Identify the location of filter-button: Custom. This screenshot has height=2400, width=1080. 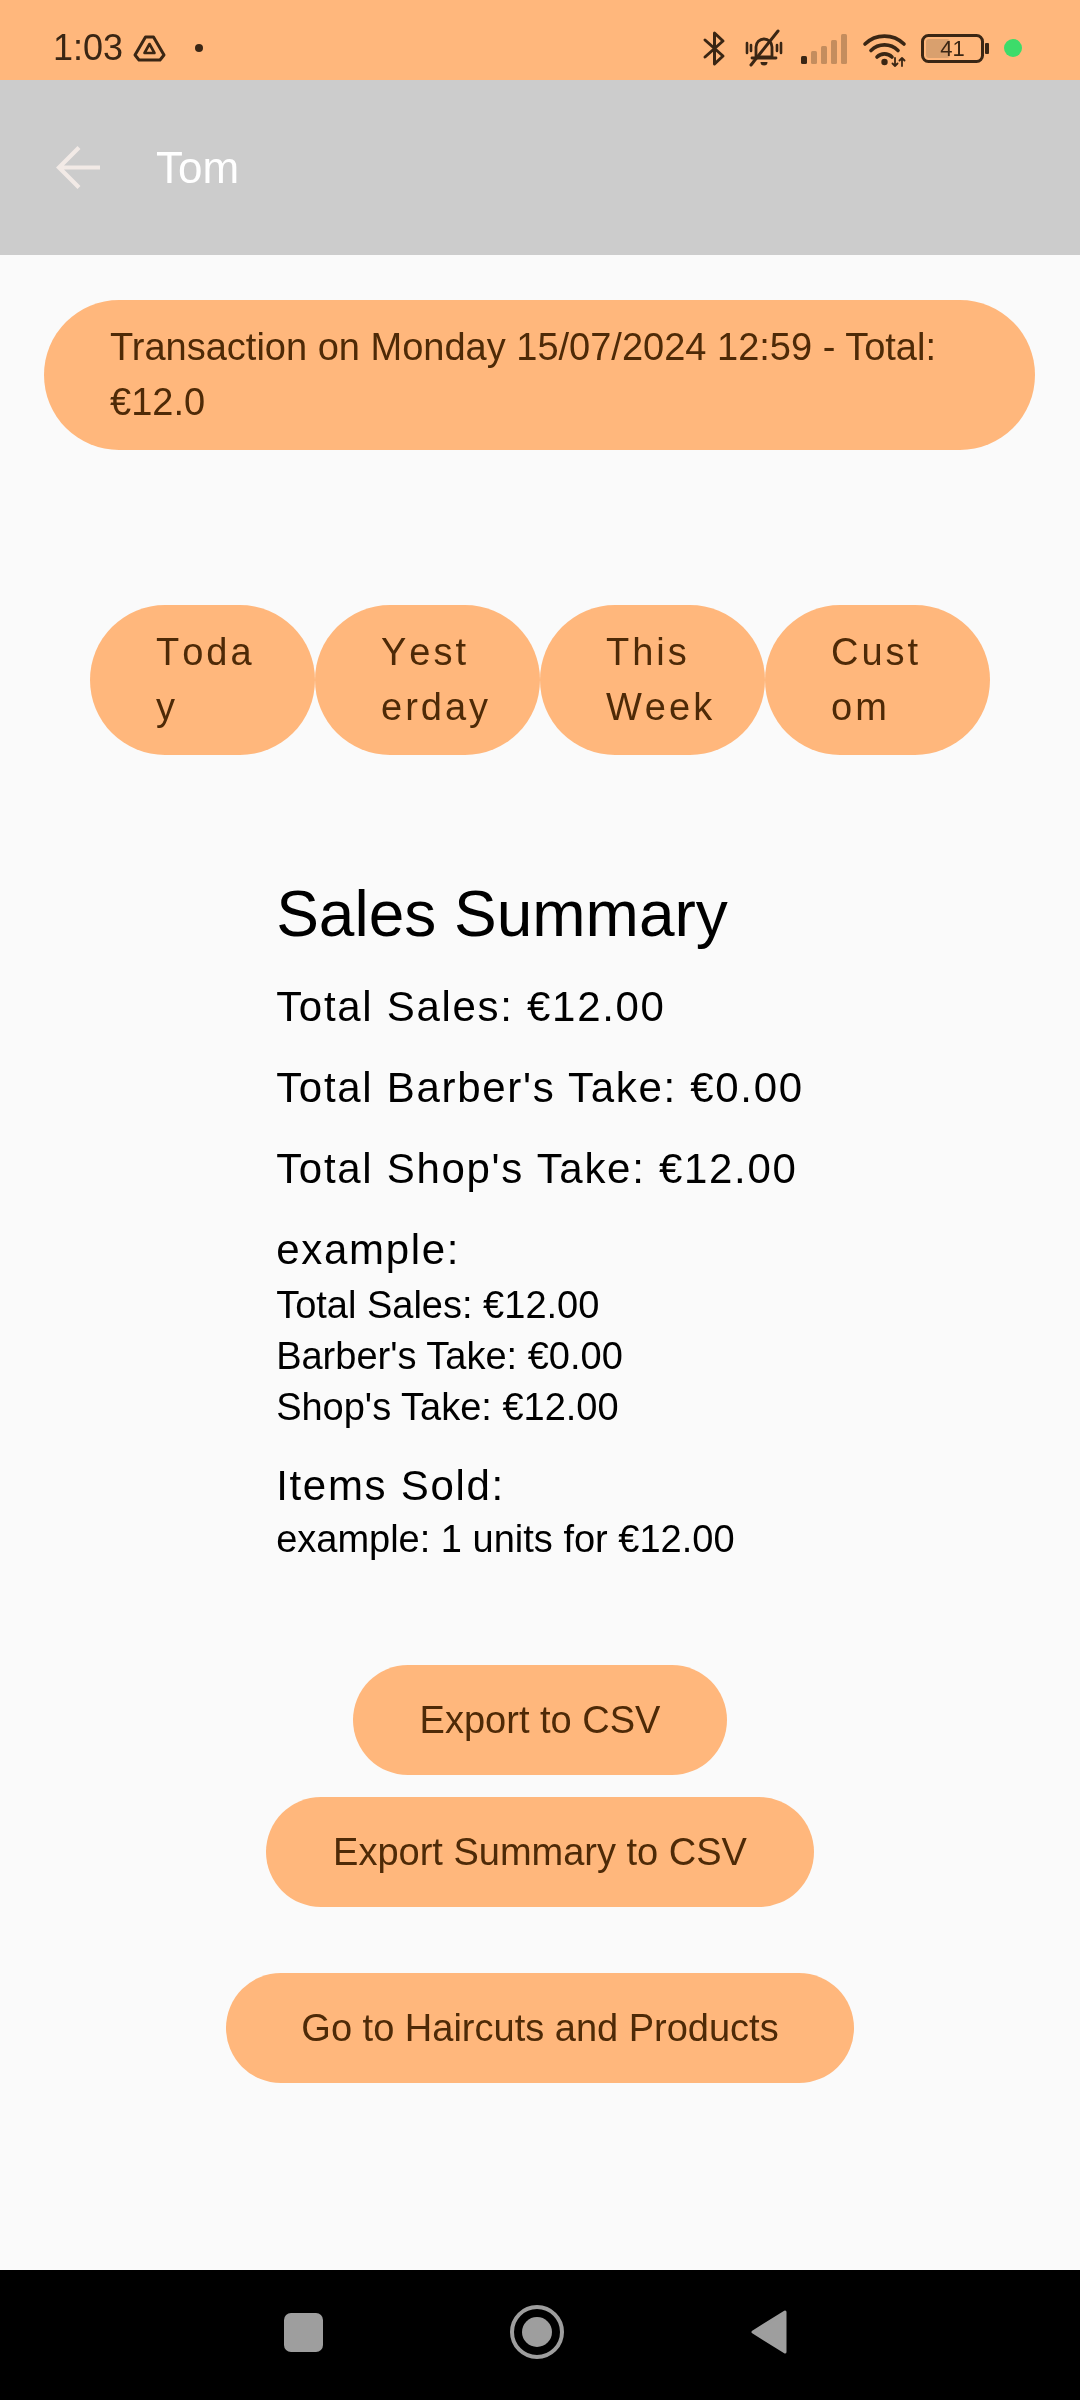
(877, 680).